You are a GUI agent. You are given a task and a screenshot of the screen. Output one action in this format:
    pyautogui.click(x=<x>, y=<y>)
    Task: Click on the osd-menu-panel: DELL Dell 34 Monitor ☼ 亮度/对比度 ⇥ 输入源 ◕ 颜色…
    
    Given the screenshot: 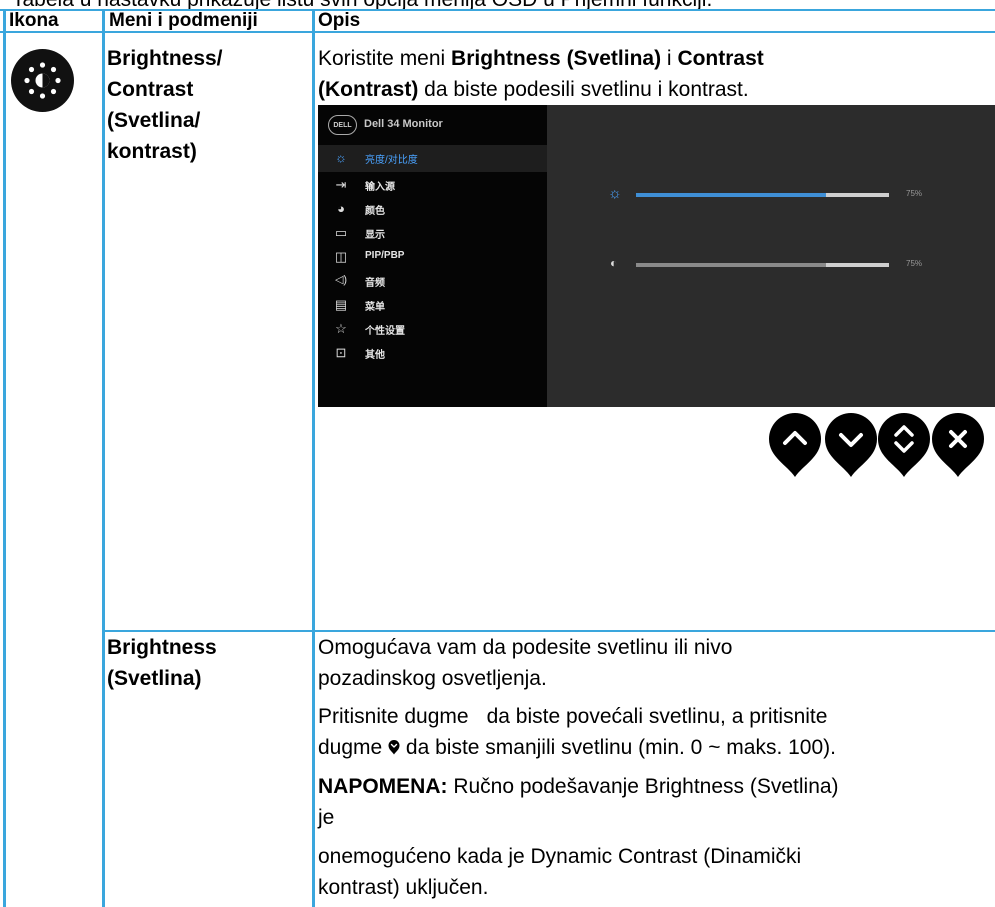 What is the action you would take?
    pyautogui.click(x=432, y=256)
    